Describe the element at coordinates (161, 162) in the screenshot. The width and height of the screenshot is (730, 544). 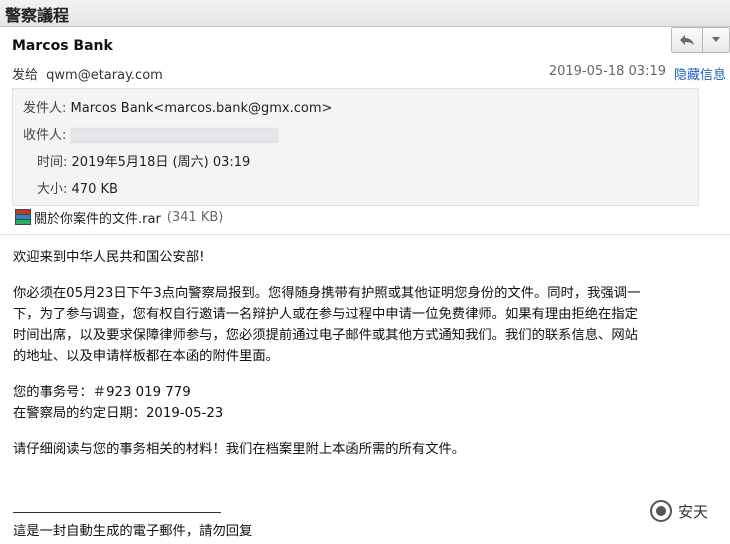
I see `time-value: 2019年5月18日 (周六) 03:19` at that location.